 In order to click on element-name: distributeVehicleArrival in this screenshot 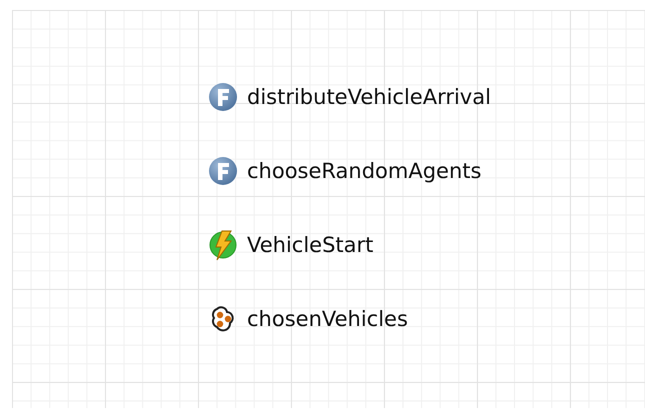, I will do `click(369, 97)`.